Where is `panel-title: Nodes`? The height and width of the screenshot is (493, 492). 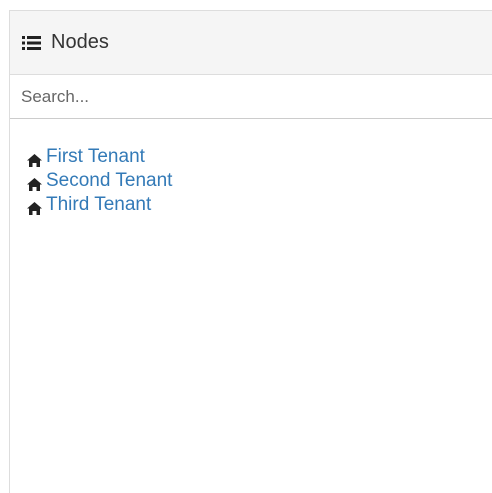
panel-title: Nodes is located at coordinates (80, 42).